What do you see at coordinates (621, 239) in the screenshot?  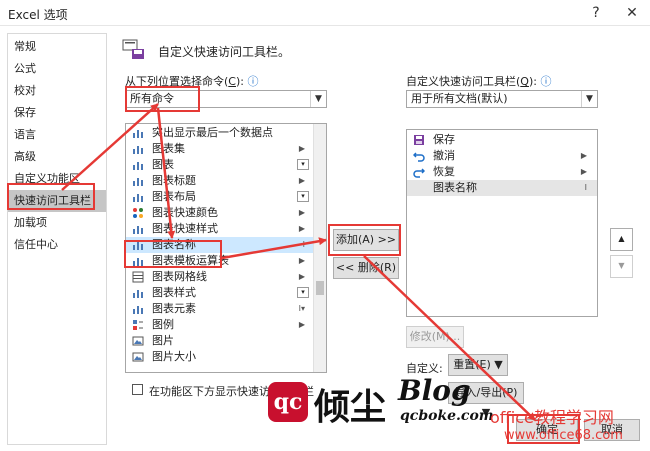 I see `move-up-button: ▲` at bounding box center [621, 239].